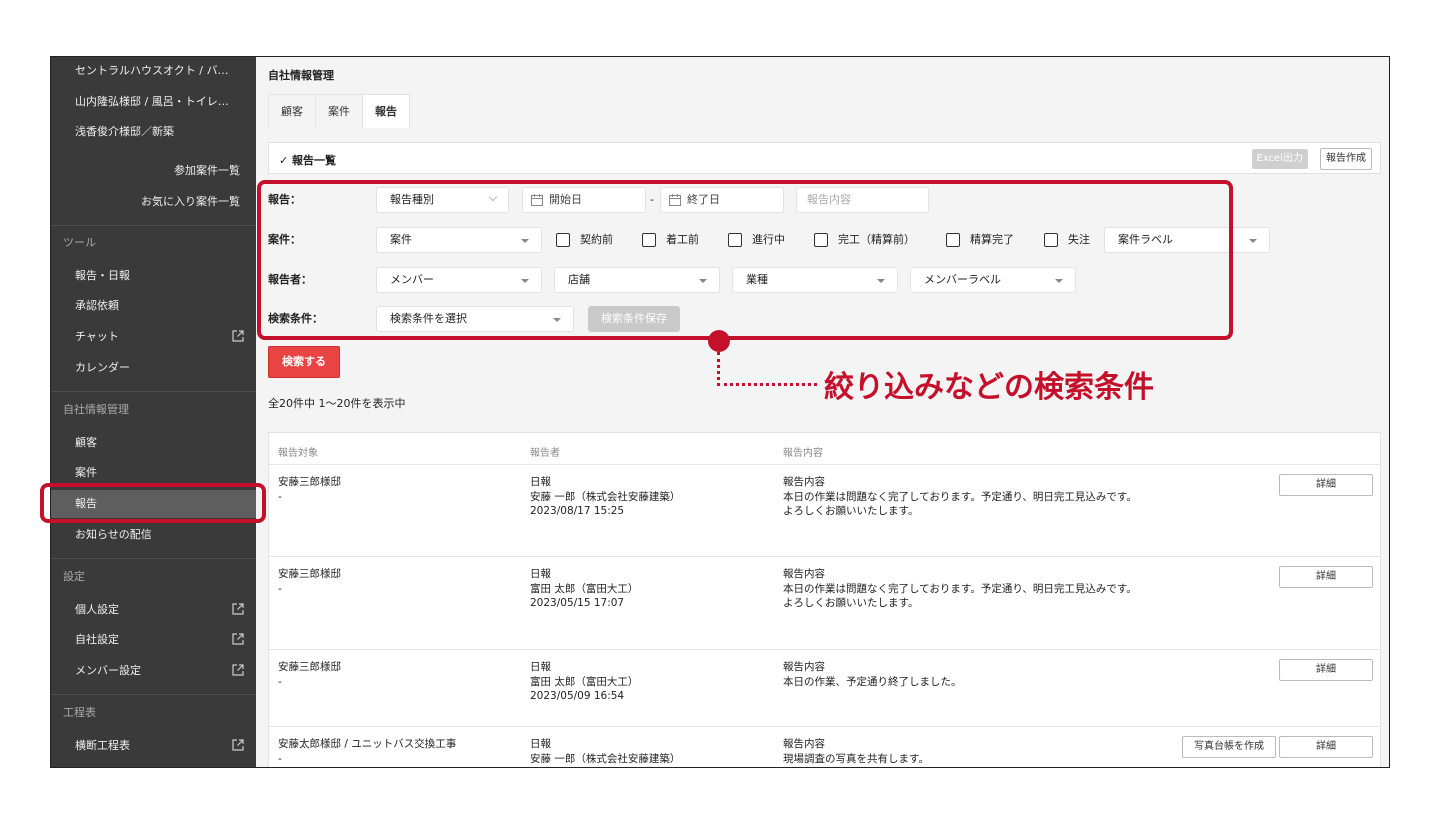  I want to click on annotation-sidebar-highlight, so click(153, 503).